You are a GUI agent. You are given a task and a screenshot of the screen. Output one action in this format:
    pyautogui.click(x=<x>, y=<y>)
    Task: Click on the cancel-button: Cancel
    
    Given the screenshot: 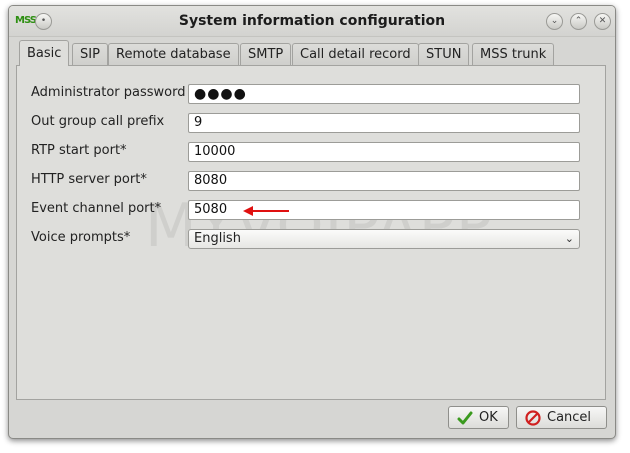 What is the action you would take?
    pyautogui.click(x=561, y=417)
    